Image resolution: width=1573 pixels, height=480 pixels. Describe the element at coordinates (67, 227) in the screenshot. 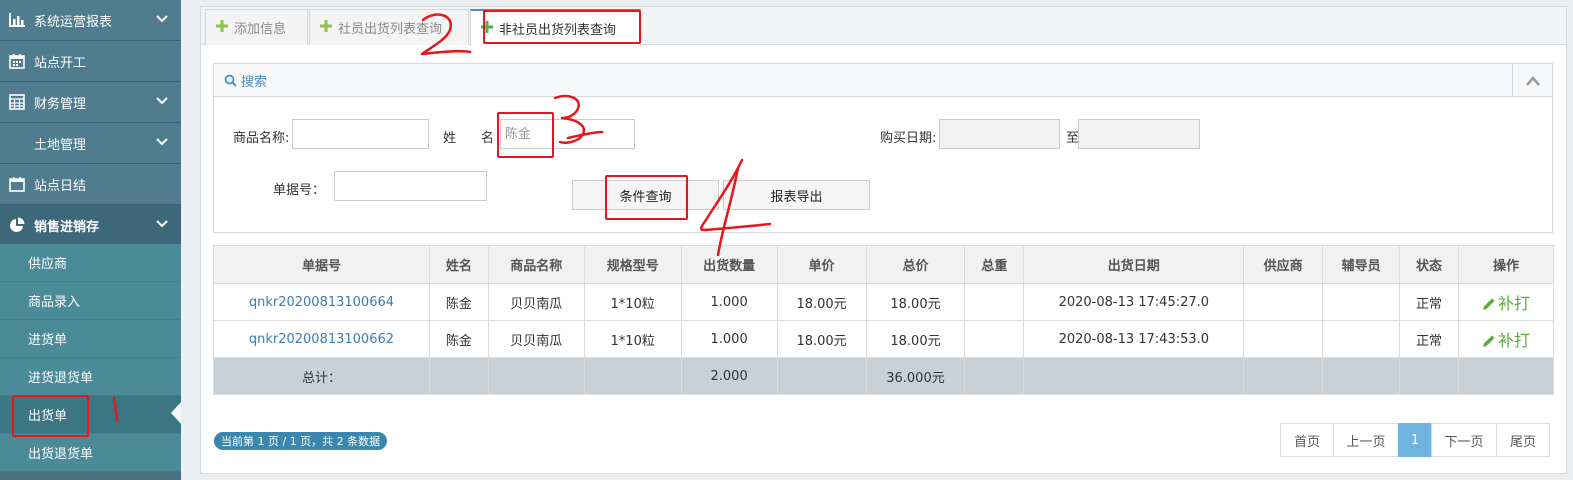

I see `sidebar-item-label: 销售进销存` at that location.